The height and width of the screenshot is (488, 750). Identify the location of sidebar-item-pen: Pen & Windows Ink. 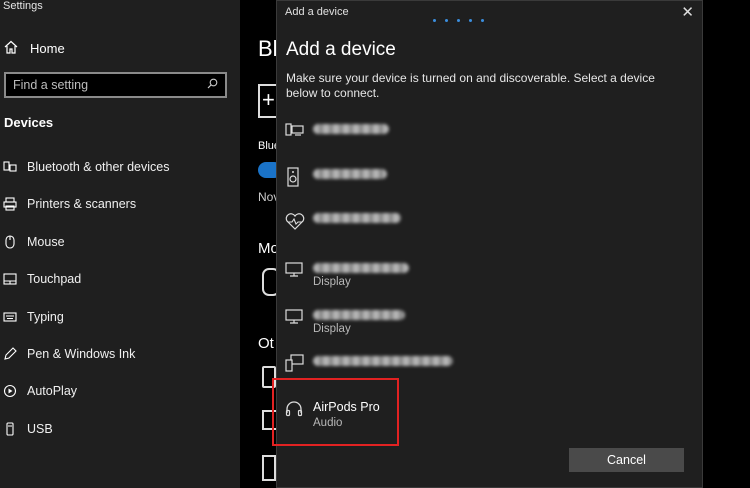
(69, 354).